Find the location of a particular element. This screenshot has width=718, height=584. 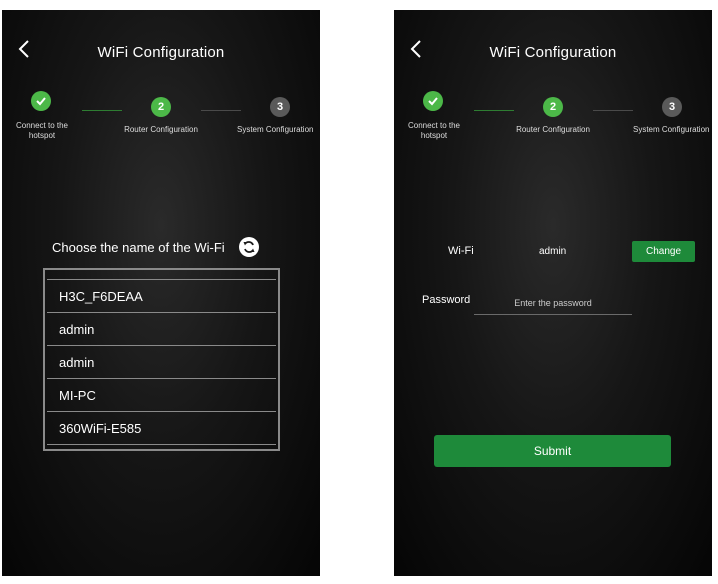

password-label: Password is located at coordinates (446, 300).